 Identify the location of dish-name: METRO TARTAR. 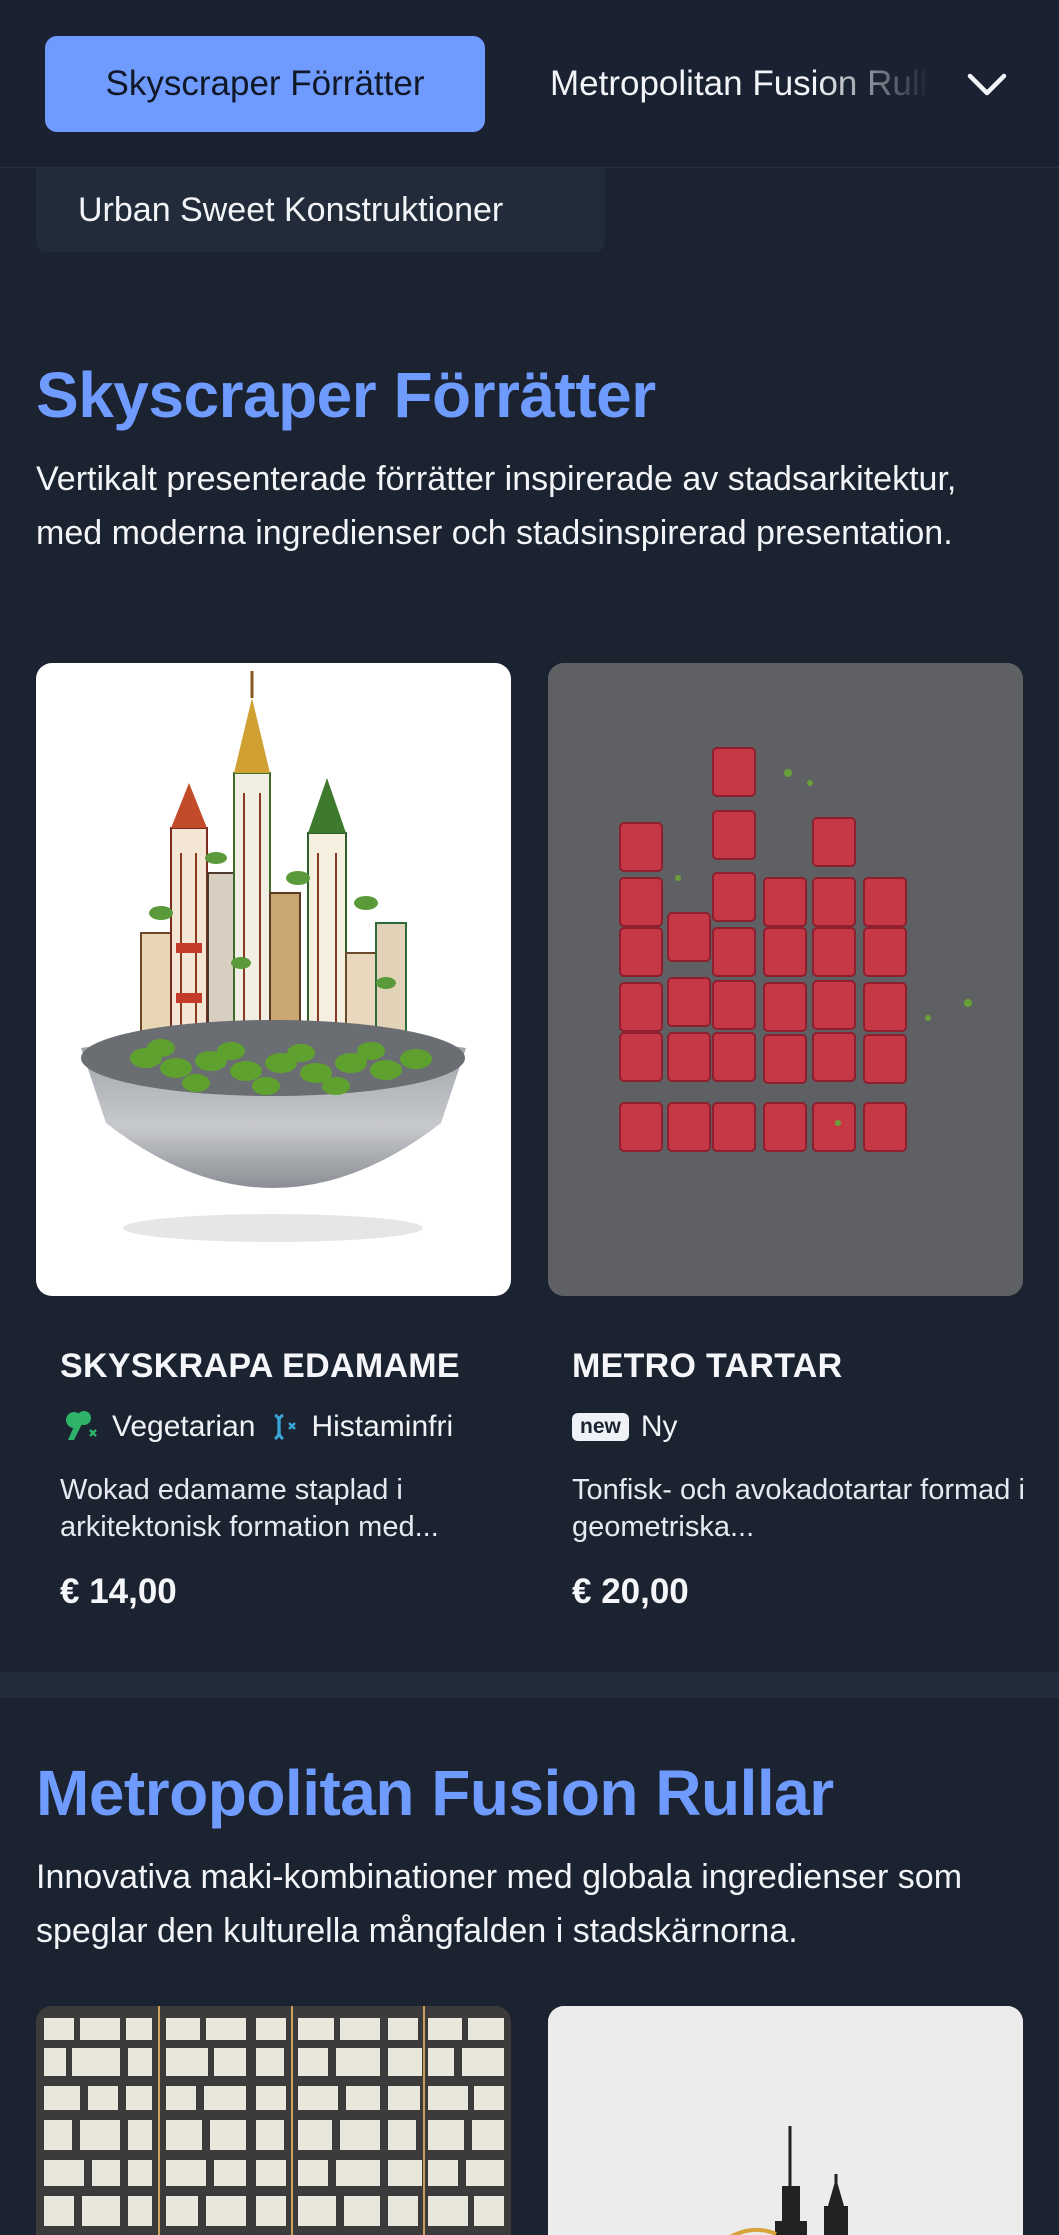
(707, 1366).